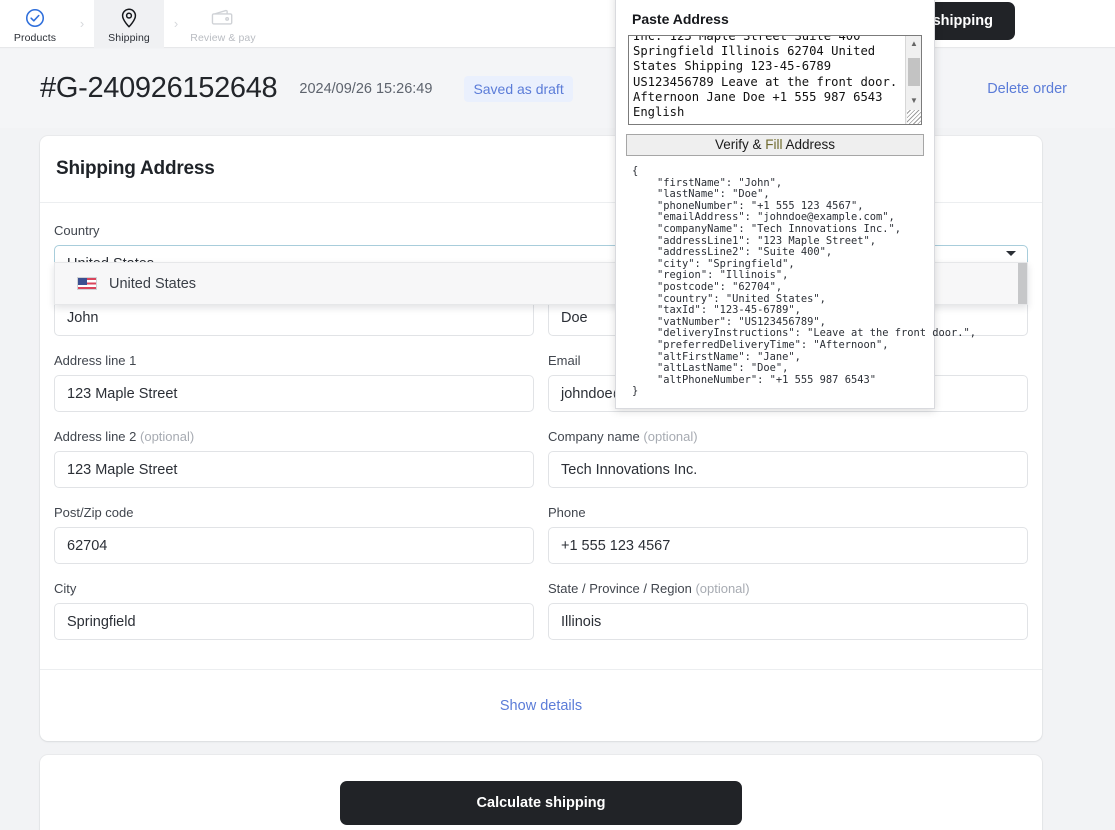  I want to click on city-field: City Springfield, so click(294, 610).